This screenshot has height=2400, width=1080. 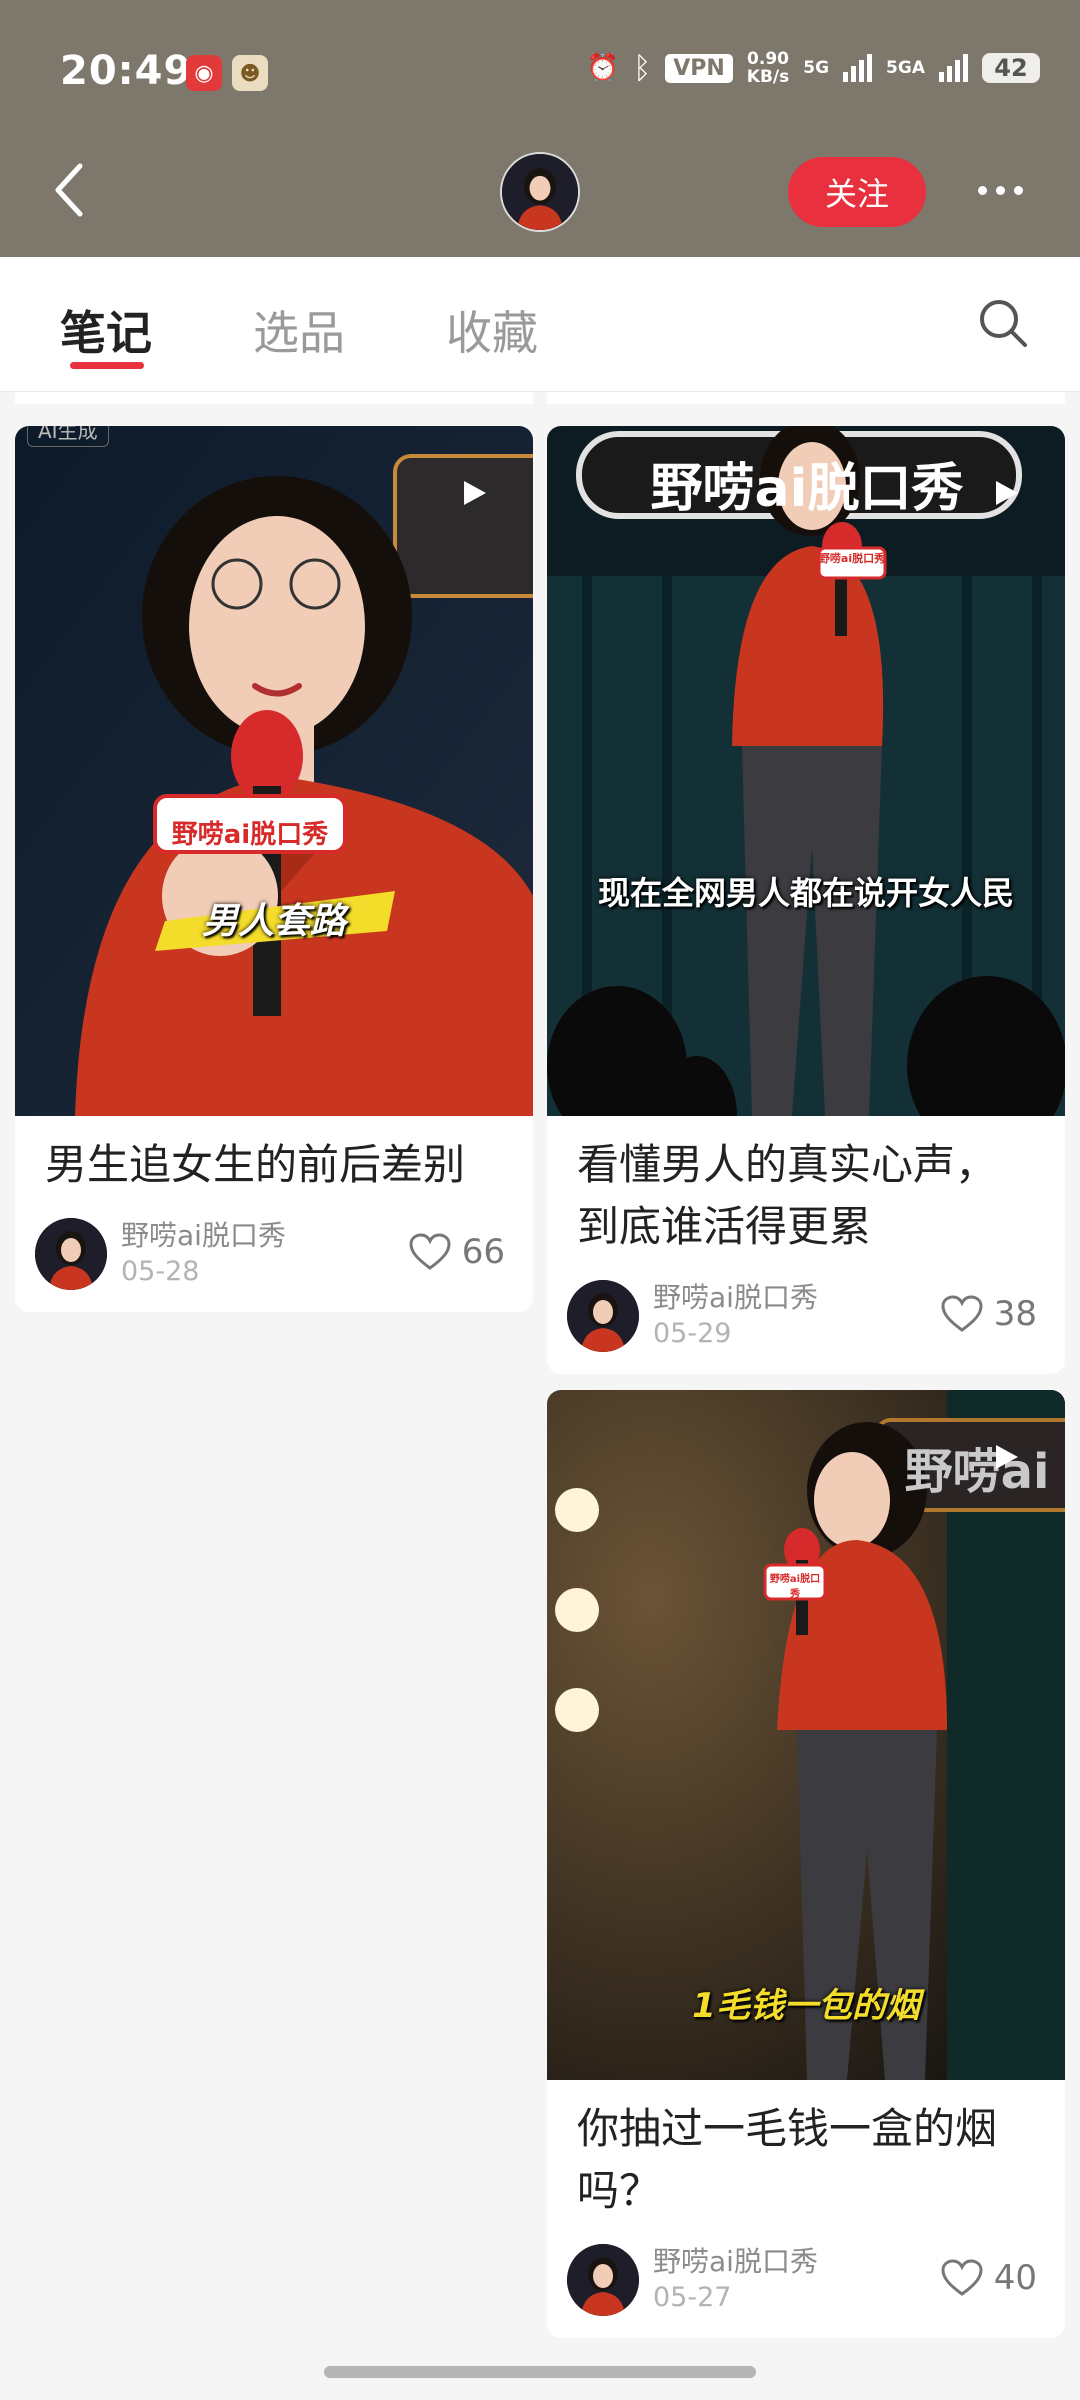 What do you see at coordinates (692, 1333) in the screenshot?
I see `note-date: 05-29` at bounding box center [692, 1333].